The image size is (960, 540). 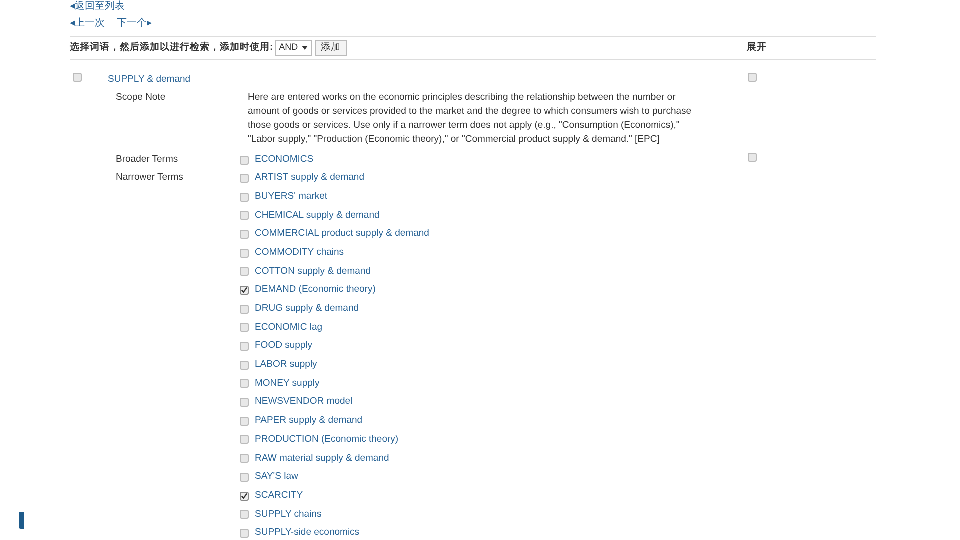 What do you see at coordinates (289, 327) in the screenshot?
I see `term-link: ECONOMIC lag` at bounding box center [289, 327].